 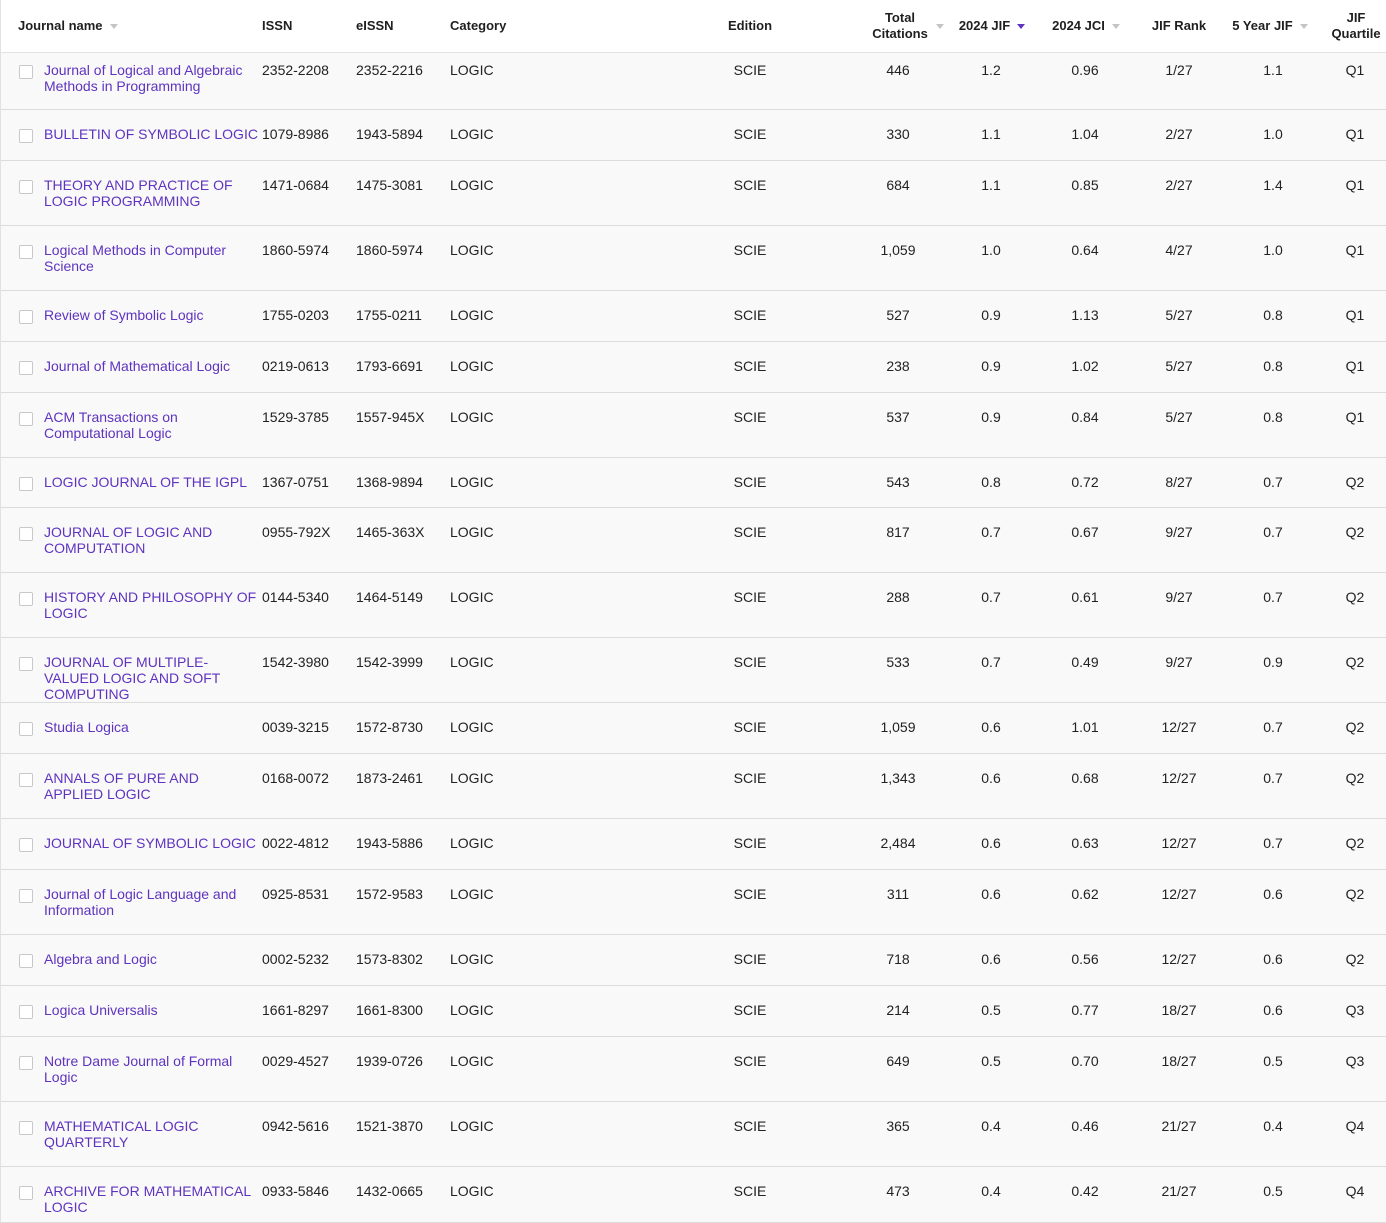 What do you see at coordinates (151, 258) in the screenshot?
I see `journal-name-link: Logical Methods in Computer Science` at bounding box center [151, 258].